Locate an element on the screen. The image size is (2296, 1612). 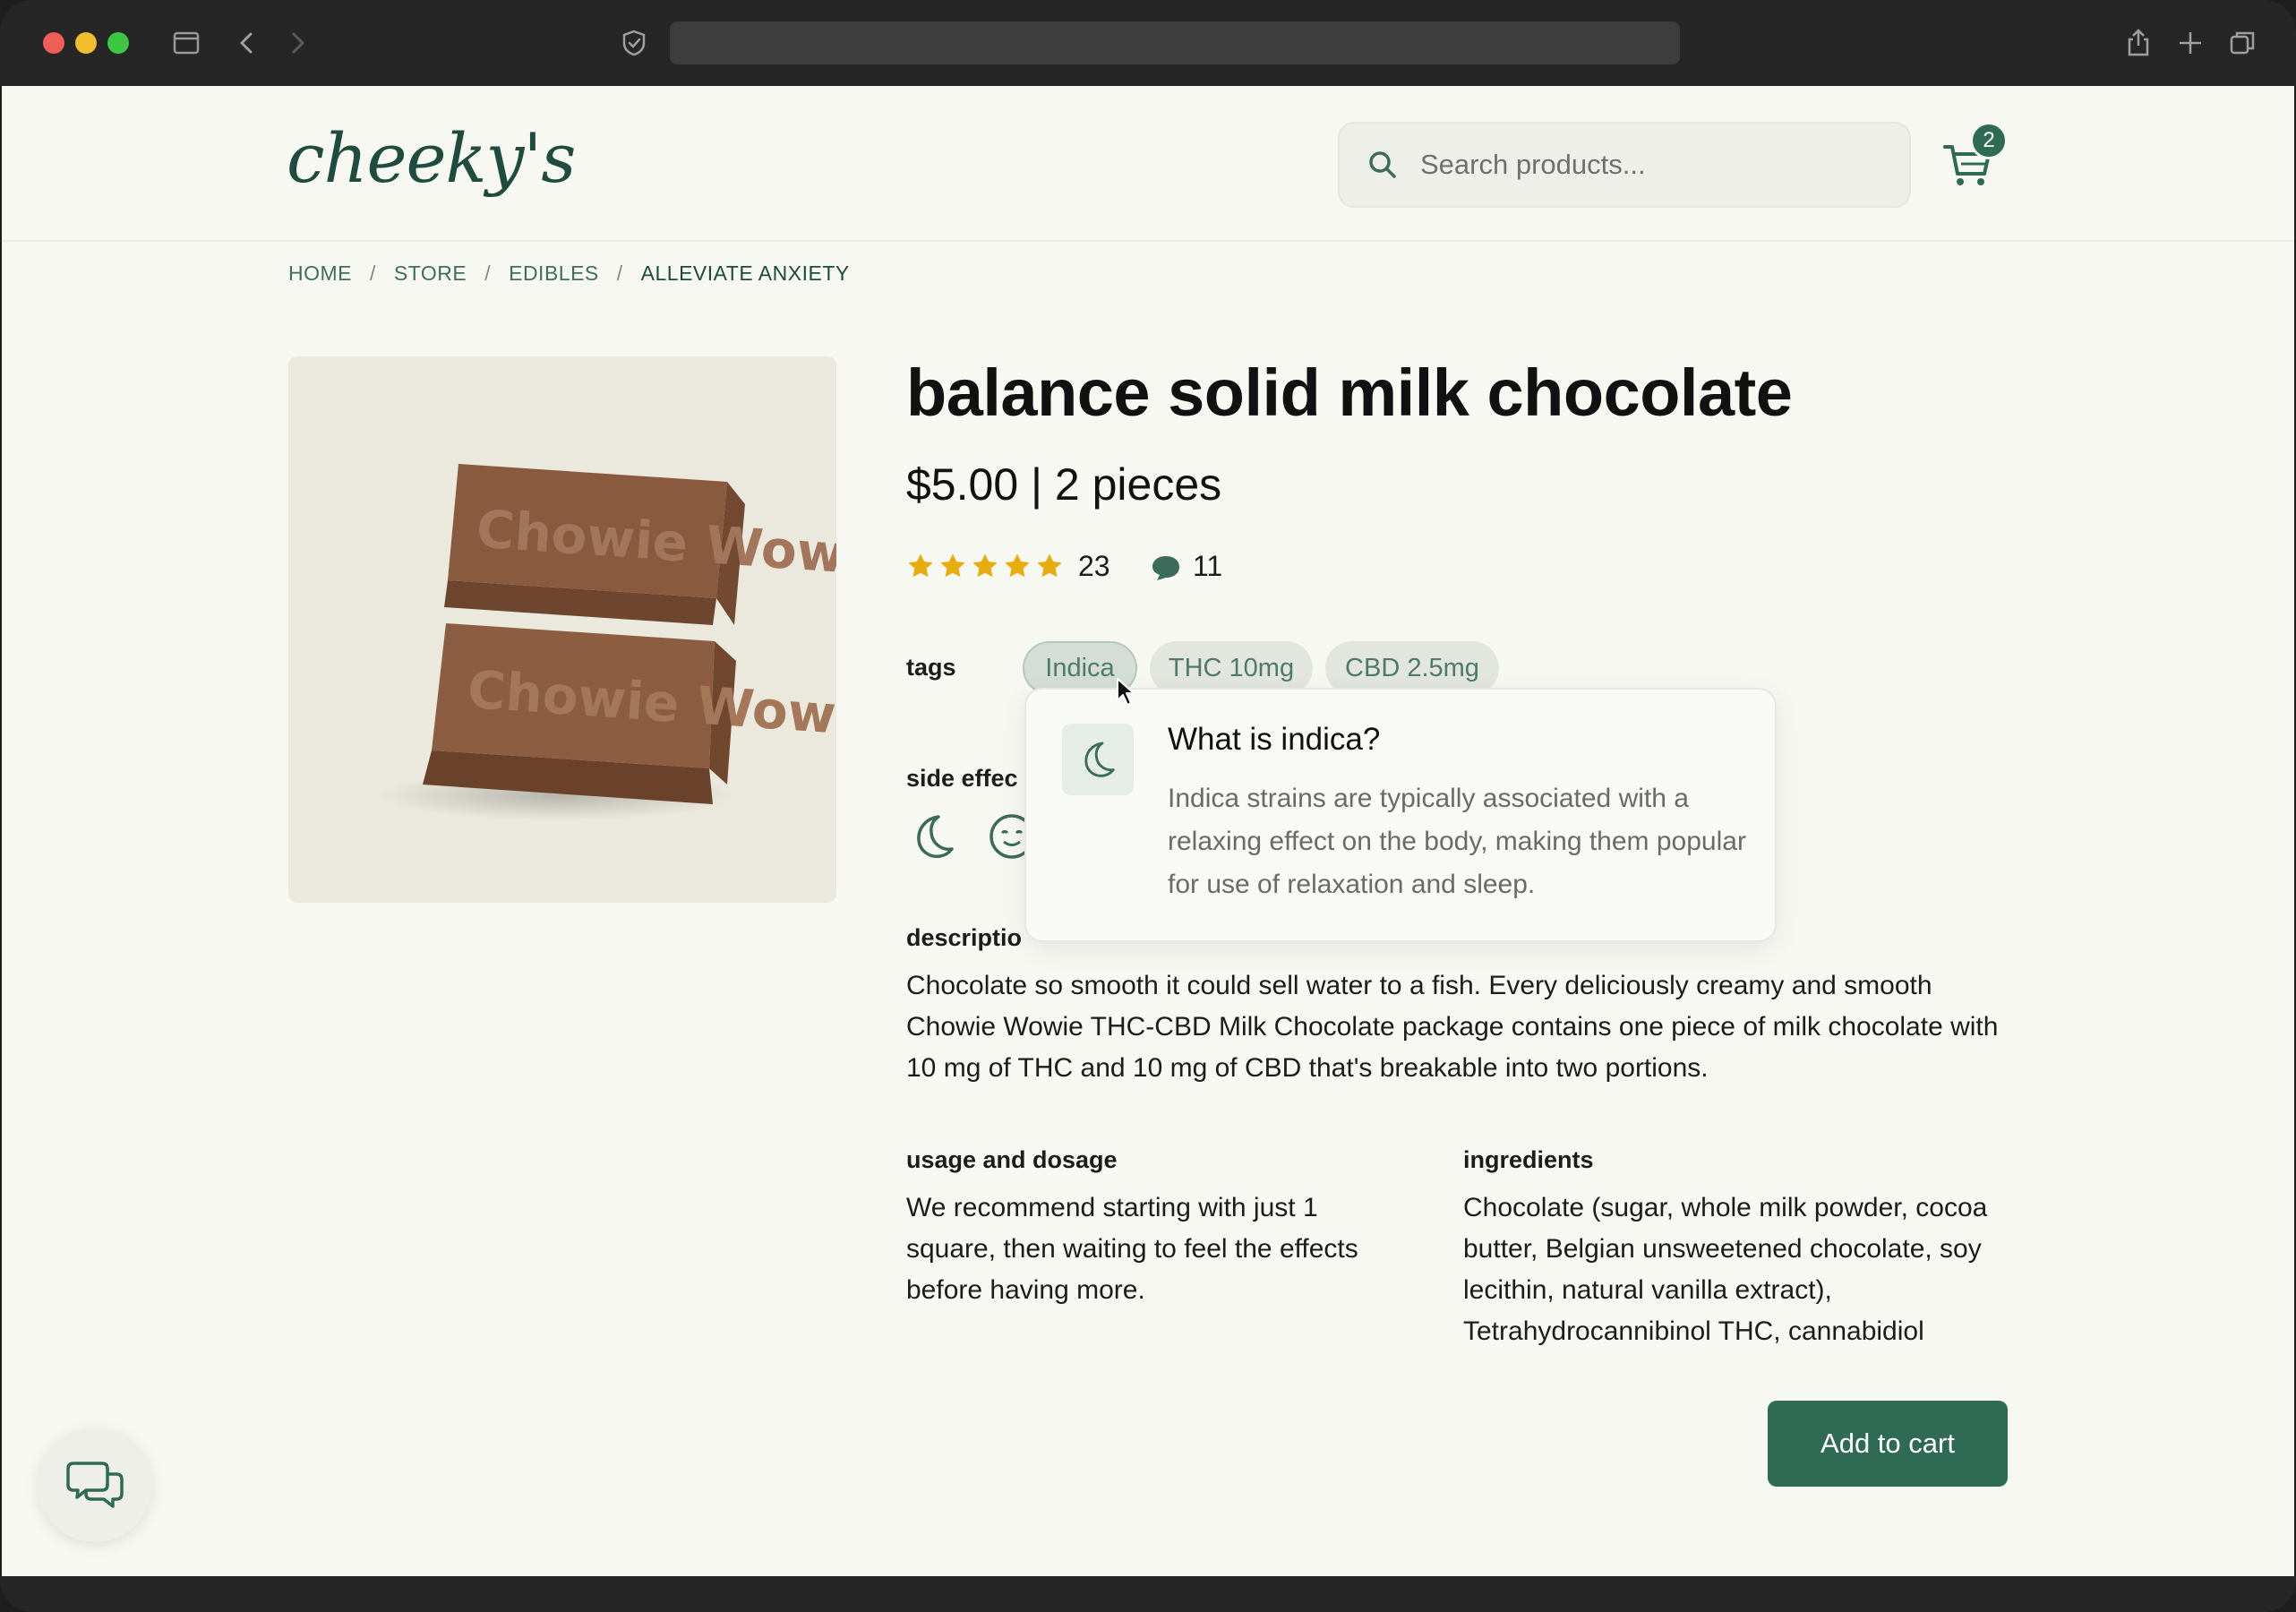
side-effects-label: side effec is located at coordinates (962, 779).